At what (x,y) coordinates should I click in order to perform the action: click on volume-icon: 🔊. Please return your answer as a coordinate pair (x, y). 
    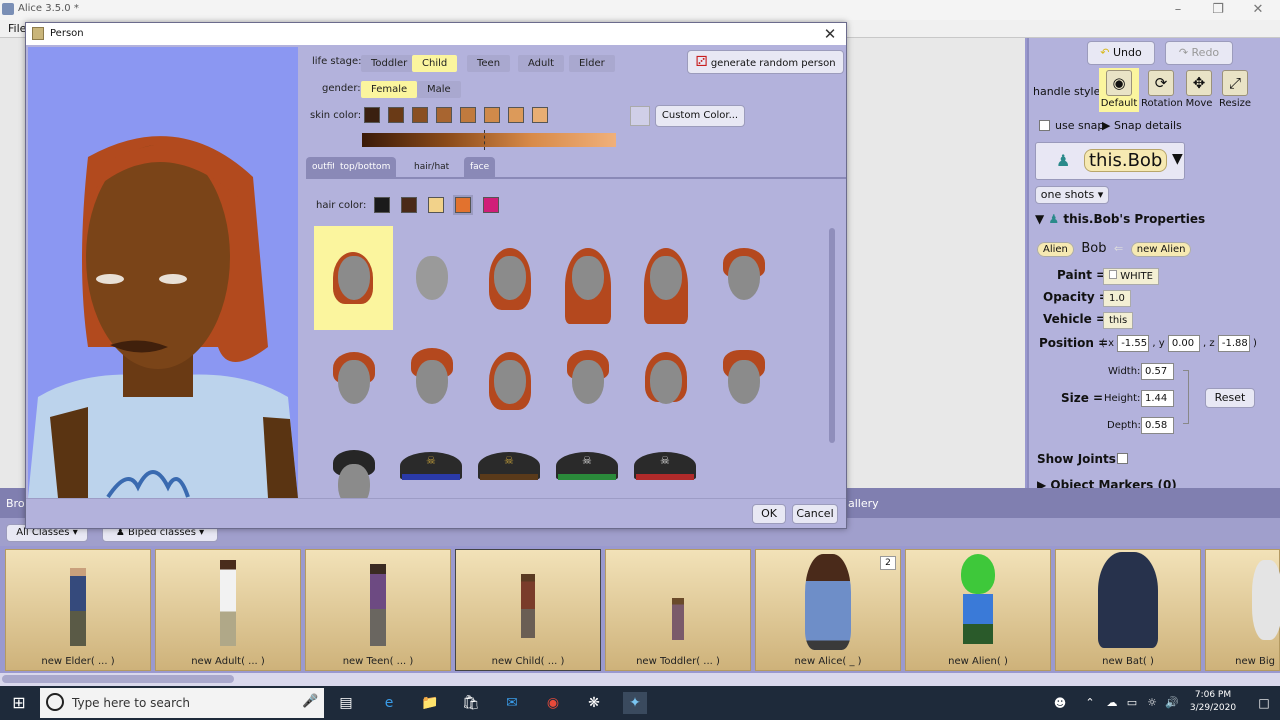
    Looking at the image, I should click on (1172, 703).